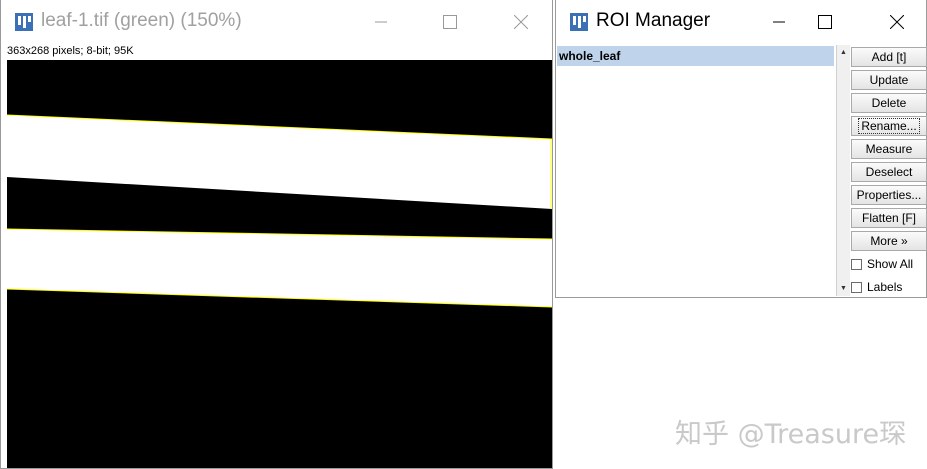  Describe the element at coordinates (70, 51) in the screenshot. I see `image-info: 363x268 pixels; 8-bit; 95K` at that location.